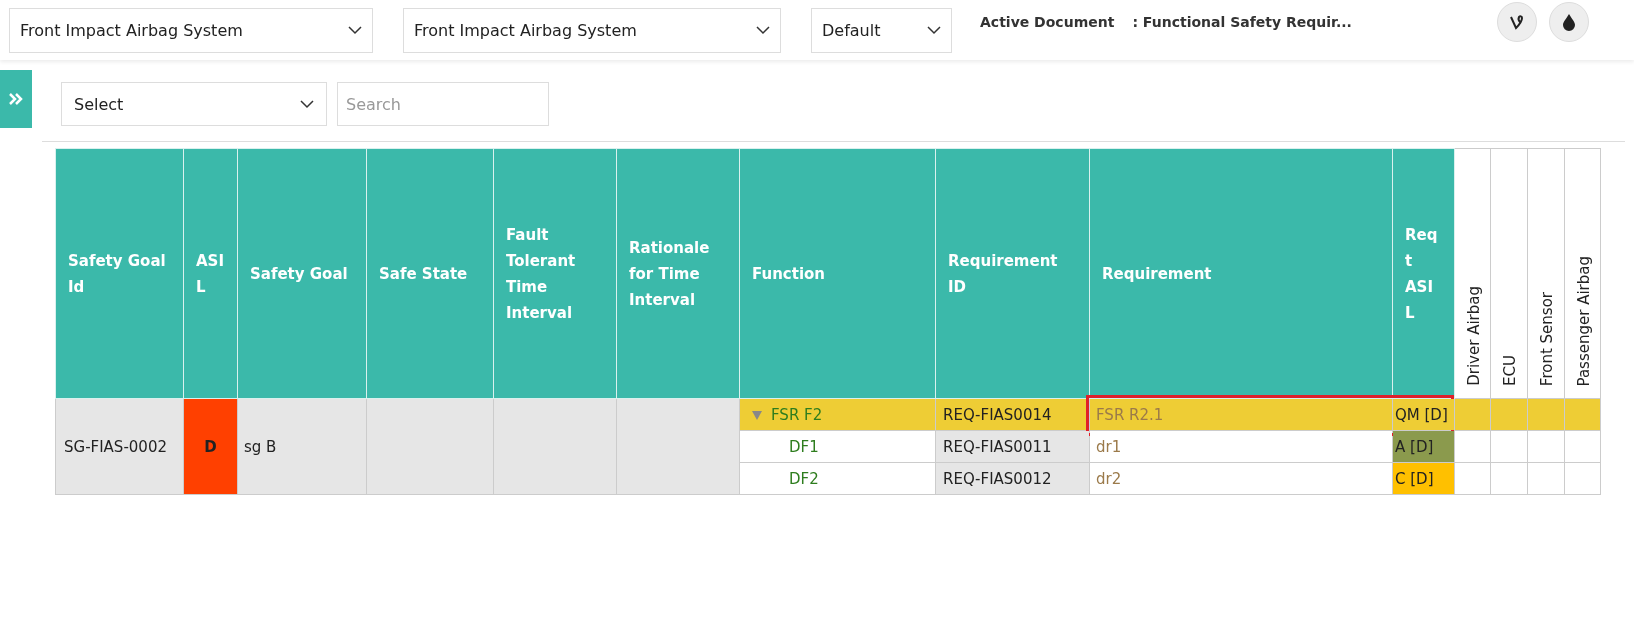 The width and height of the screenshot is (1634, 622). What do you see at coordinates (302, 273) in the screenshot?
I see `column-header: Safety Goal` at bounding box center [302, 273].